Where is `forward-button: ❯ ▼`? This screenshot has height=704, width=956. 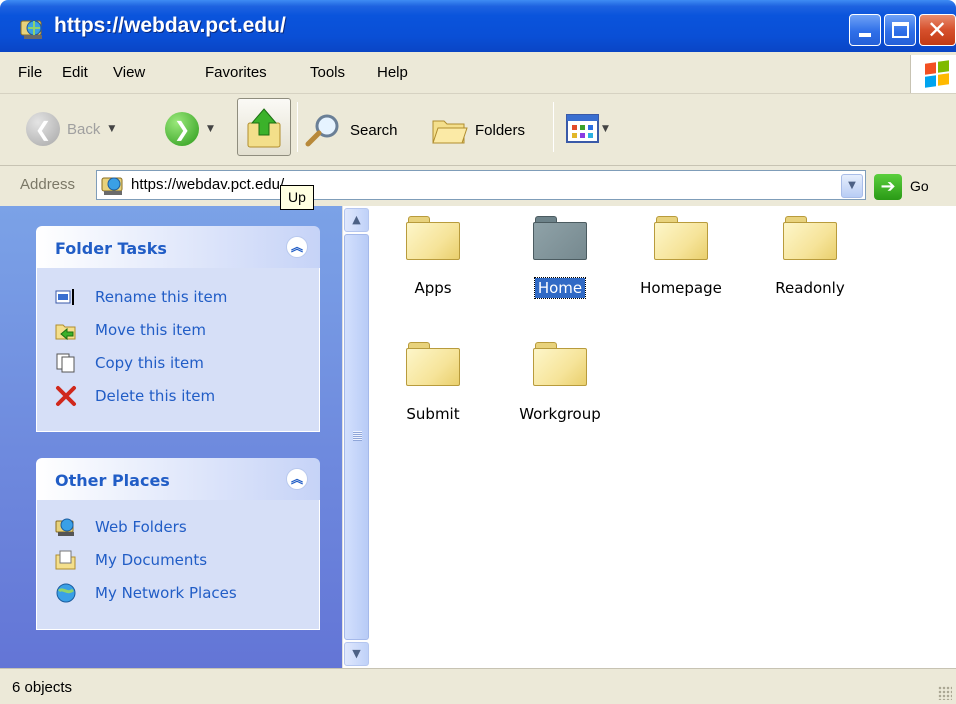
forward-button: ❯ ▼ is located at coordinates (189, 129).